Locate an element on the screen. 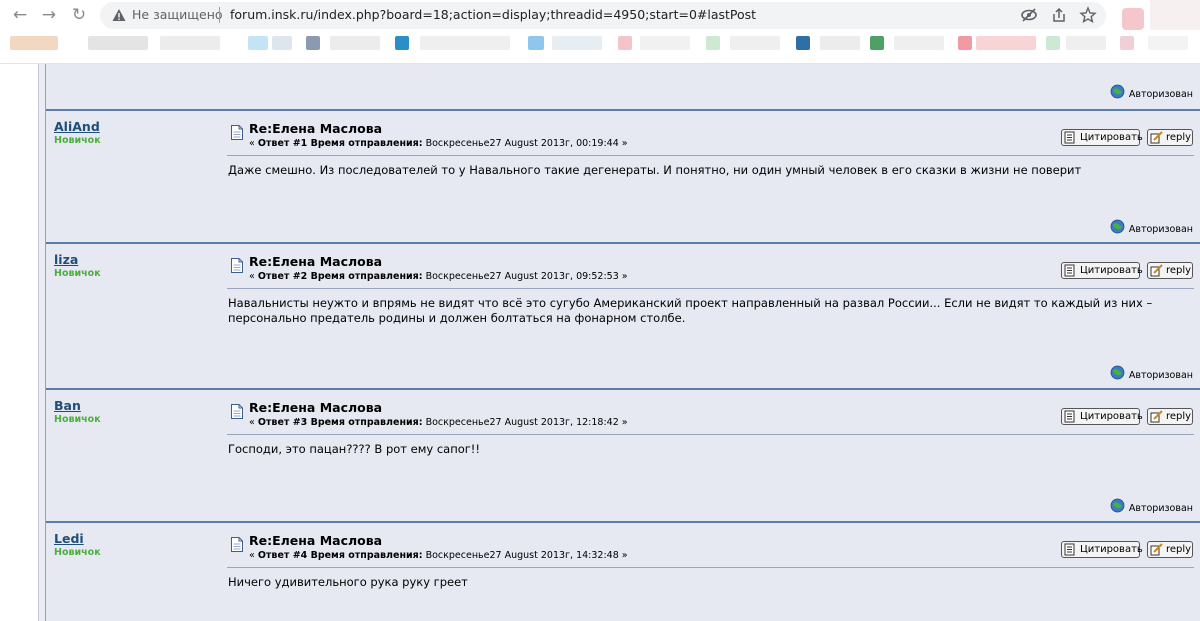  url-separator is located at coordinates (219, 15).